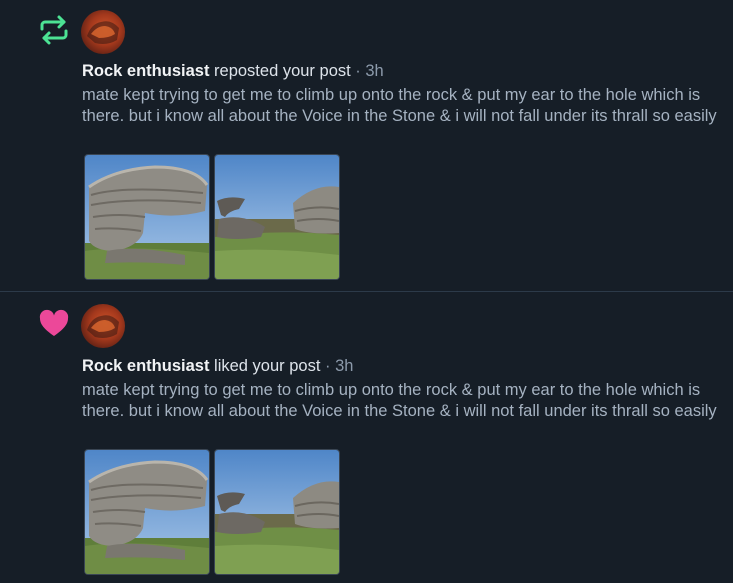  I want to click on action-text: reposted your post, so click(280, 71).